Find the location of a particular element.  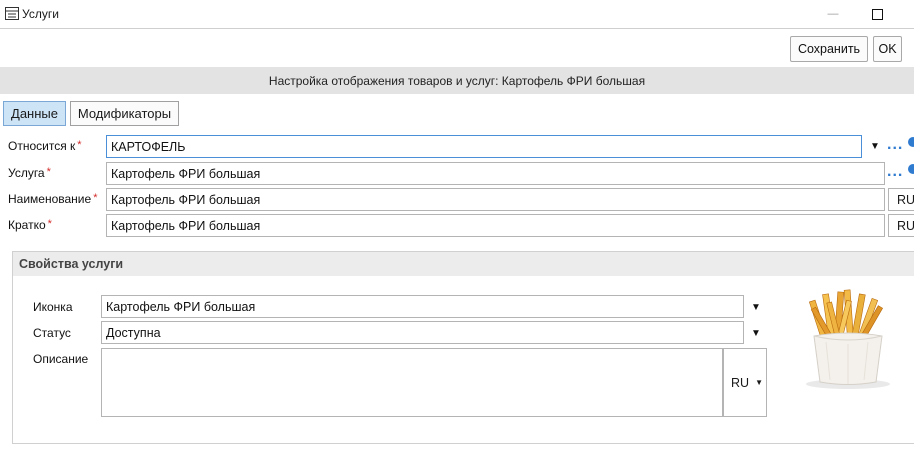

name-label-text: Наименование is located at coordinates (50, 199).